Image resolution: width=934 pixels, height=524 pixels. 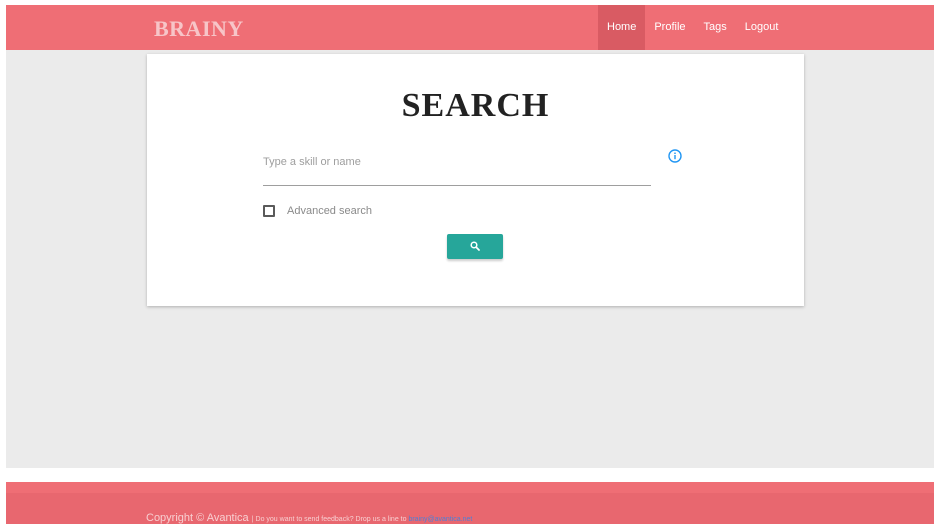 I want to click on search-icon, so click(x=475, y=246).